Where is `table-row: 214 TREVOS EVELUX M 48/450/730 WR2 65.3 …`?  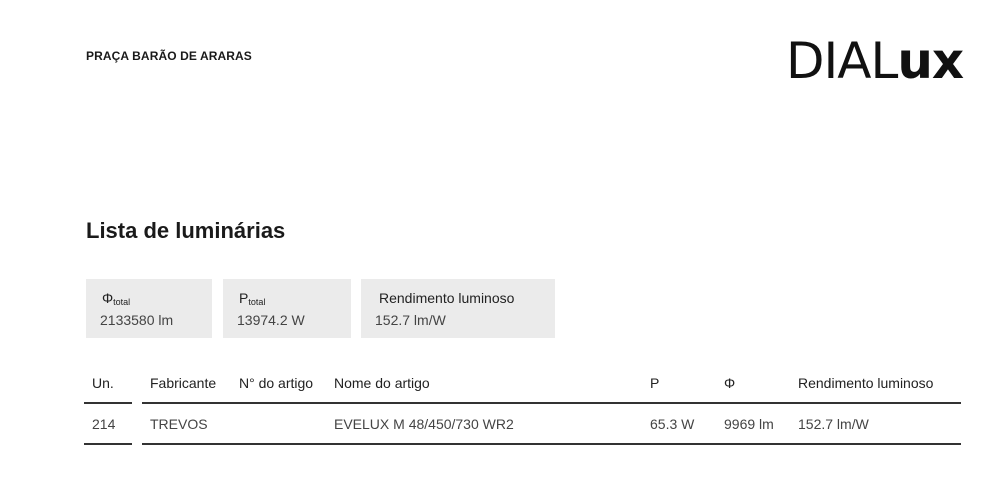
table-row: 214 TREVOS EVELUX M 48/450/730 WR2 65.3 … is located at coordinates (522, 424).